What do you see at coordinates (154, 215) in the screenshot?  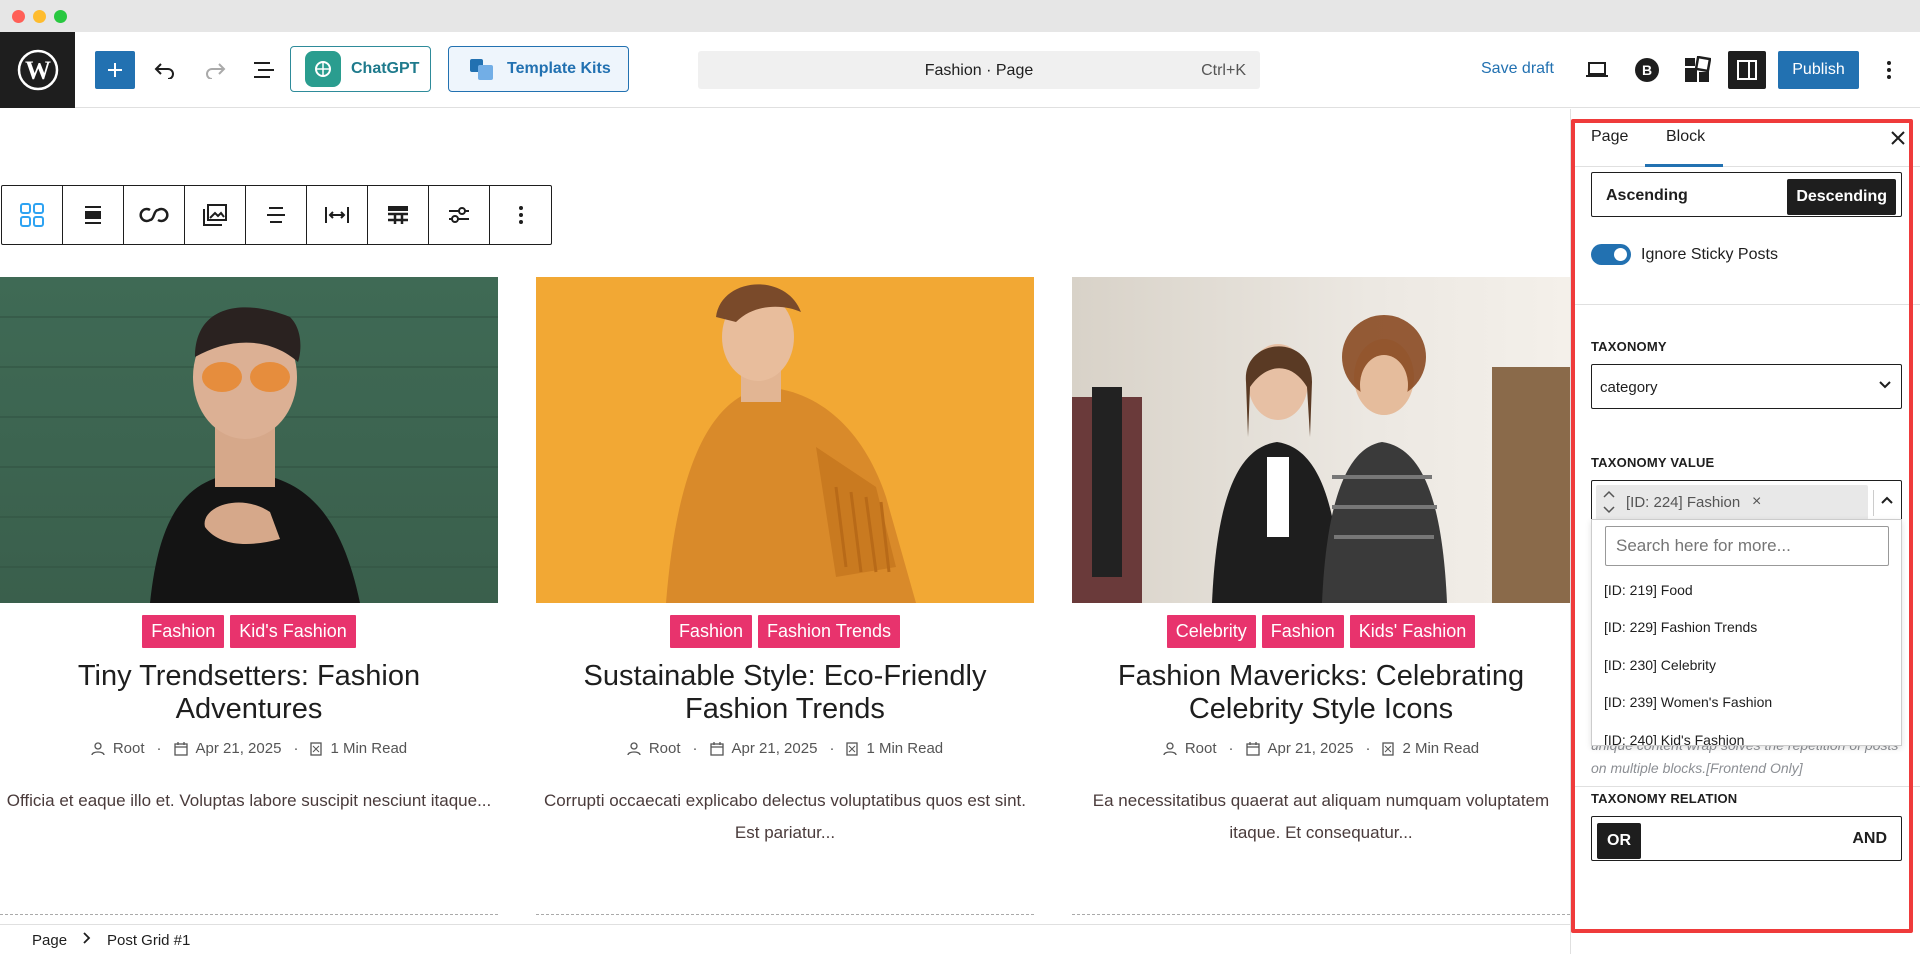 I see `link-icon` at bounding box center [154, 215].